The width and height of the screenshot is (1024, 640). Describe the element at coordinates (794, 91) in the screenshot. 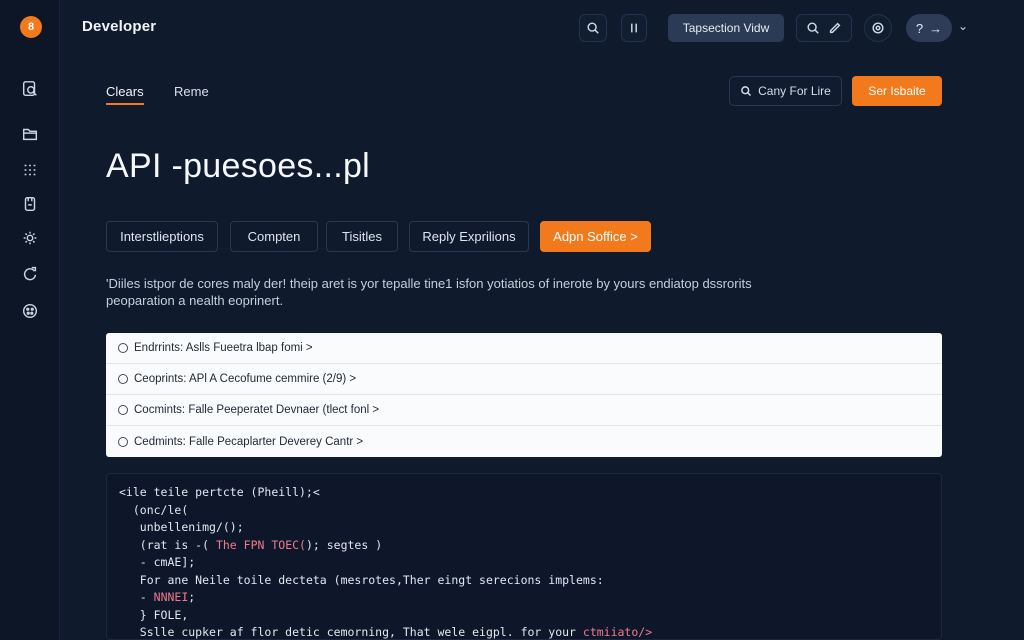

I see `search-label: Cany For Lire` at that location.